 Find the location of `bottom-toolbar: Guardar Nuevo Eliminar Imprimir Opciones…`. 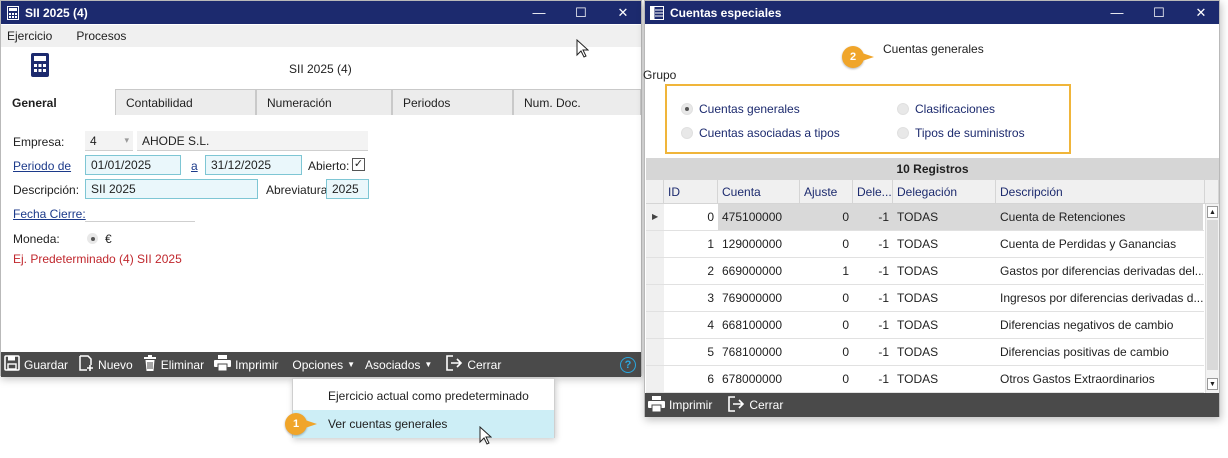

bottom-toolbar: Guardar Nuevo Eliminar Imprimir Opciones… is located at coordinates (321, 364).